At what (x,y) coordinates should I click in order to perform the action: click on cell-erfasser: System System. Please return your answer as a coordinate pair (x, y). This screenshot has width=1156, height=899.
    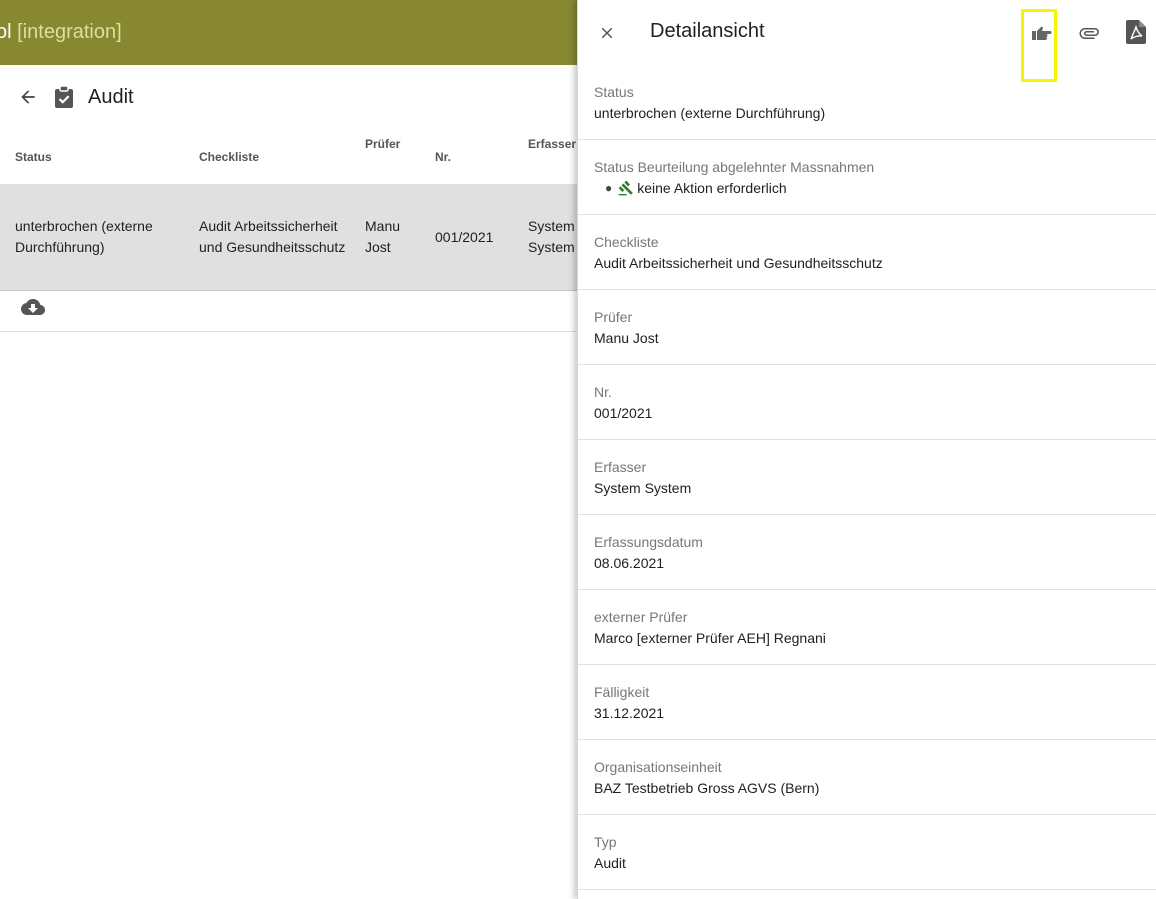
    Looking at the image, I should click on (545, 237).